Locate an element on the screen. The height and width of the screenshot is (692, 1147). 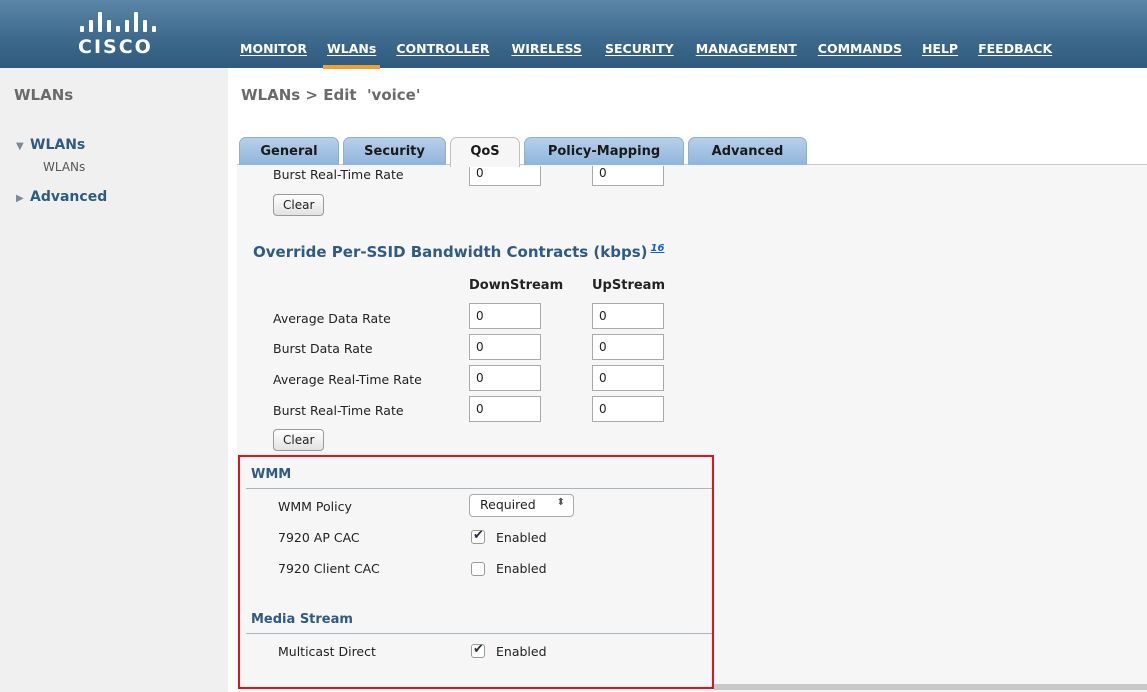
cisco-logo-text: CISCO is located at coordinates (115, 47).